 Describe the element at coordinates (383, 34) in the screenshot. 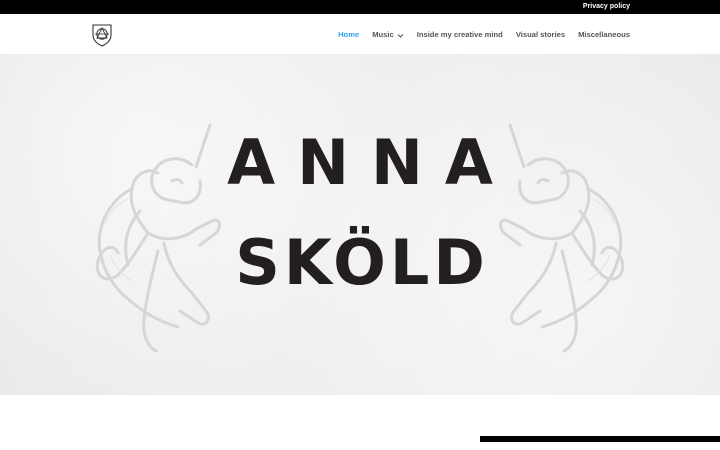

I see `nav-item-music-label: Music` at that location.